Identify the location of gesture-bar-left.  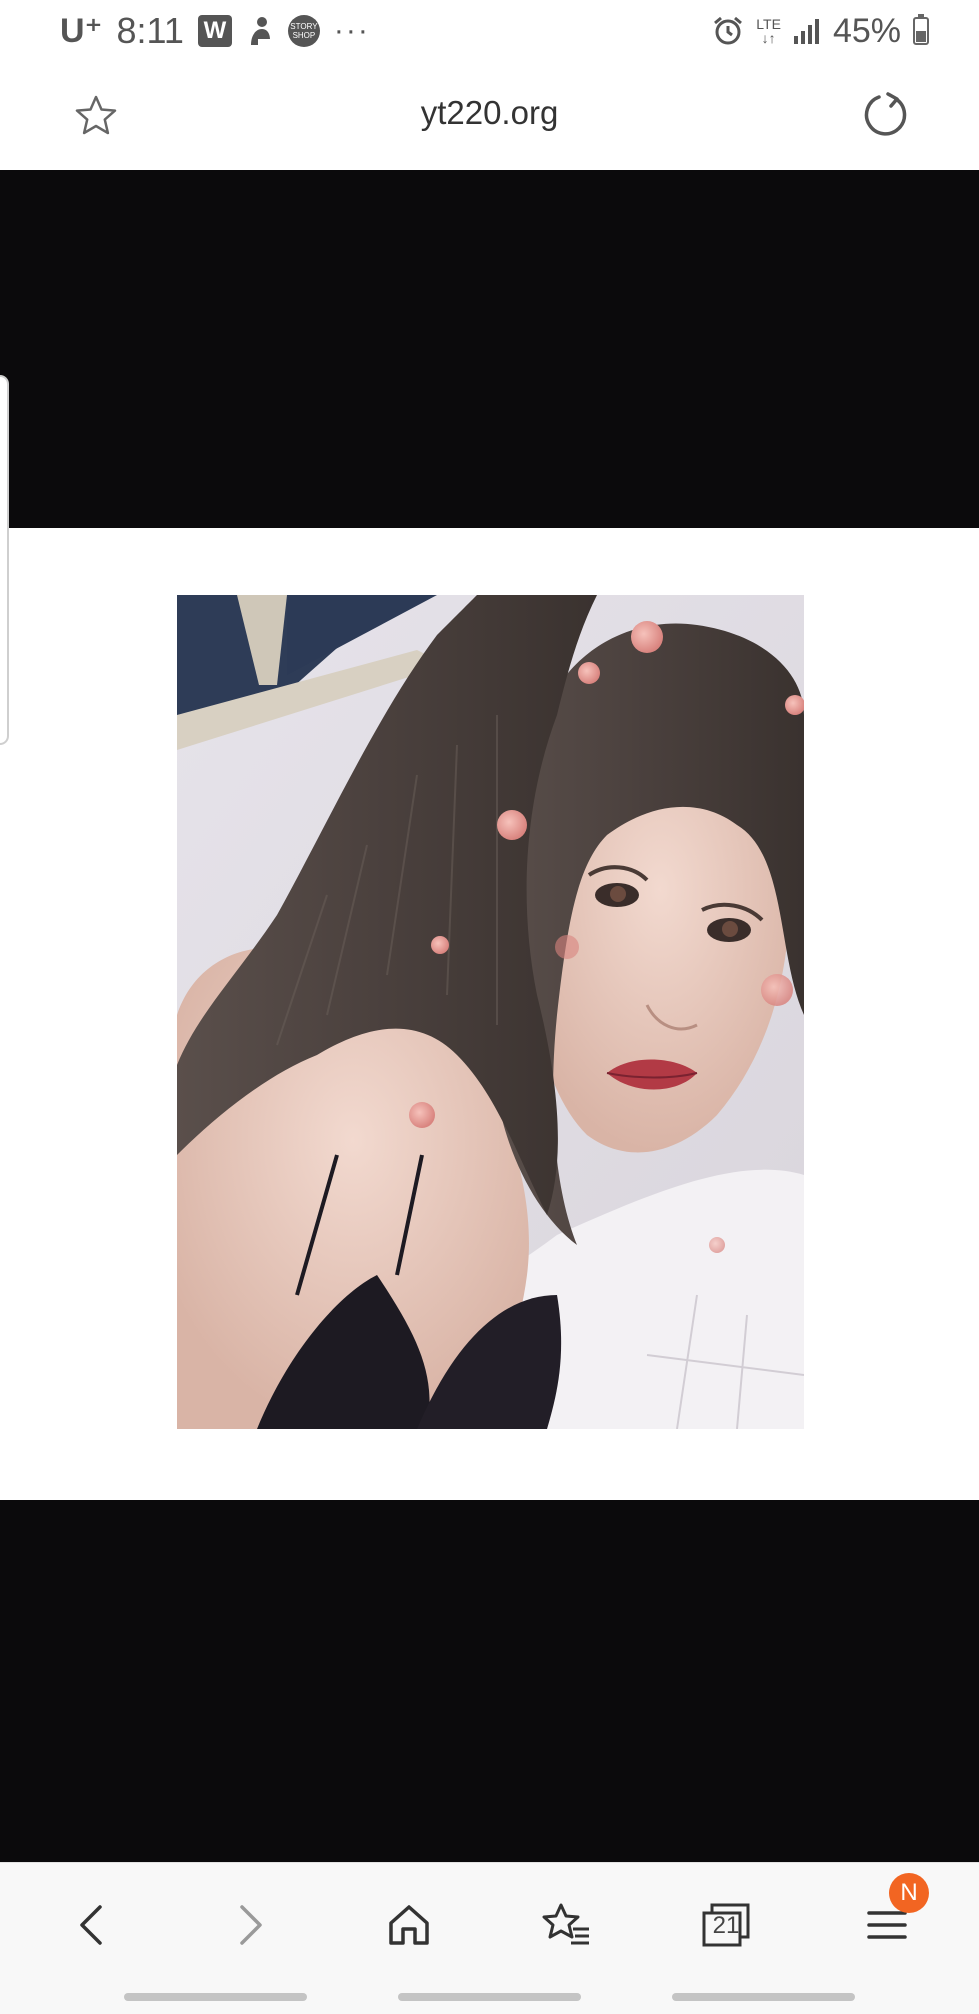
(215, 1997).